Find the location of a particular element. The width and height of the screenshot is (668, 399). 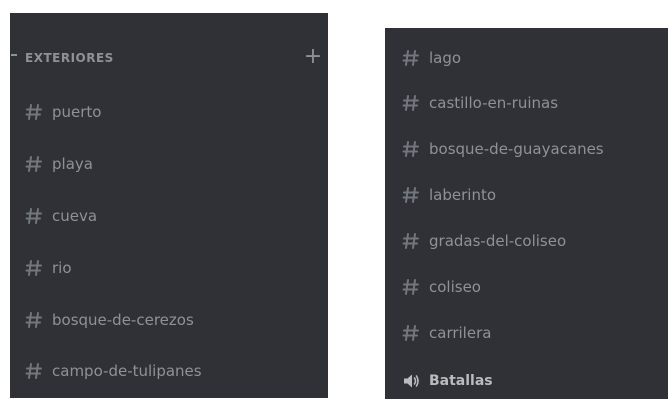

channel-item-bosque-de-cerezos: bosque-de-cerezos is located at coordinates (109, 320).